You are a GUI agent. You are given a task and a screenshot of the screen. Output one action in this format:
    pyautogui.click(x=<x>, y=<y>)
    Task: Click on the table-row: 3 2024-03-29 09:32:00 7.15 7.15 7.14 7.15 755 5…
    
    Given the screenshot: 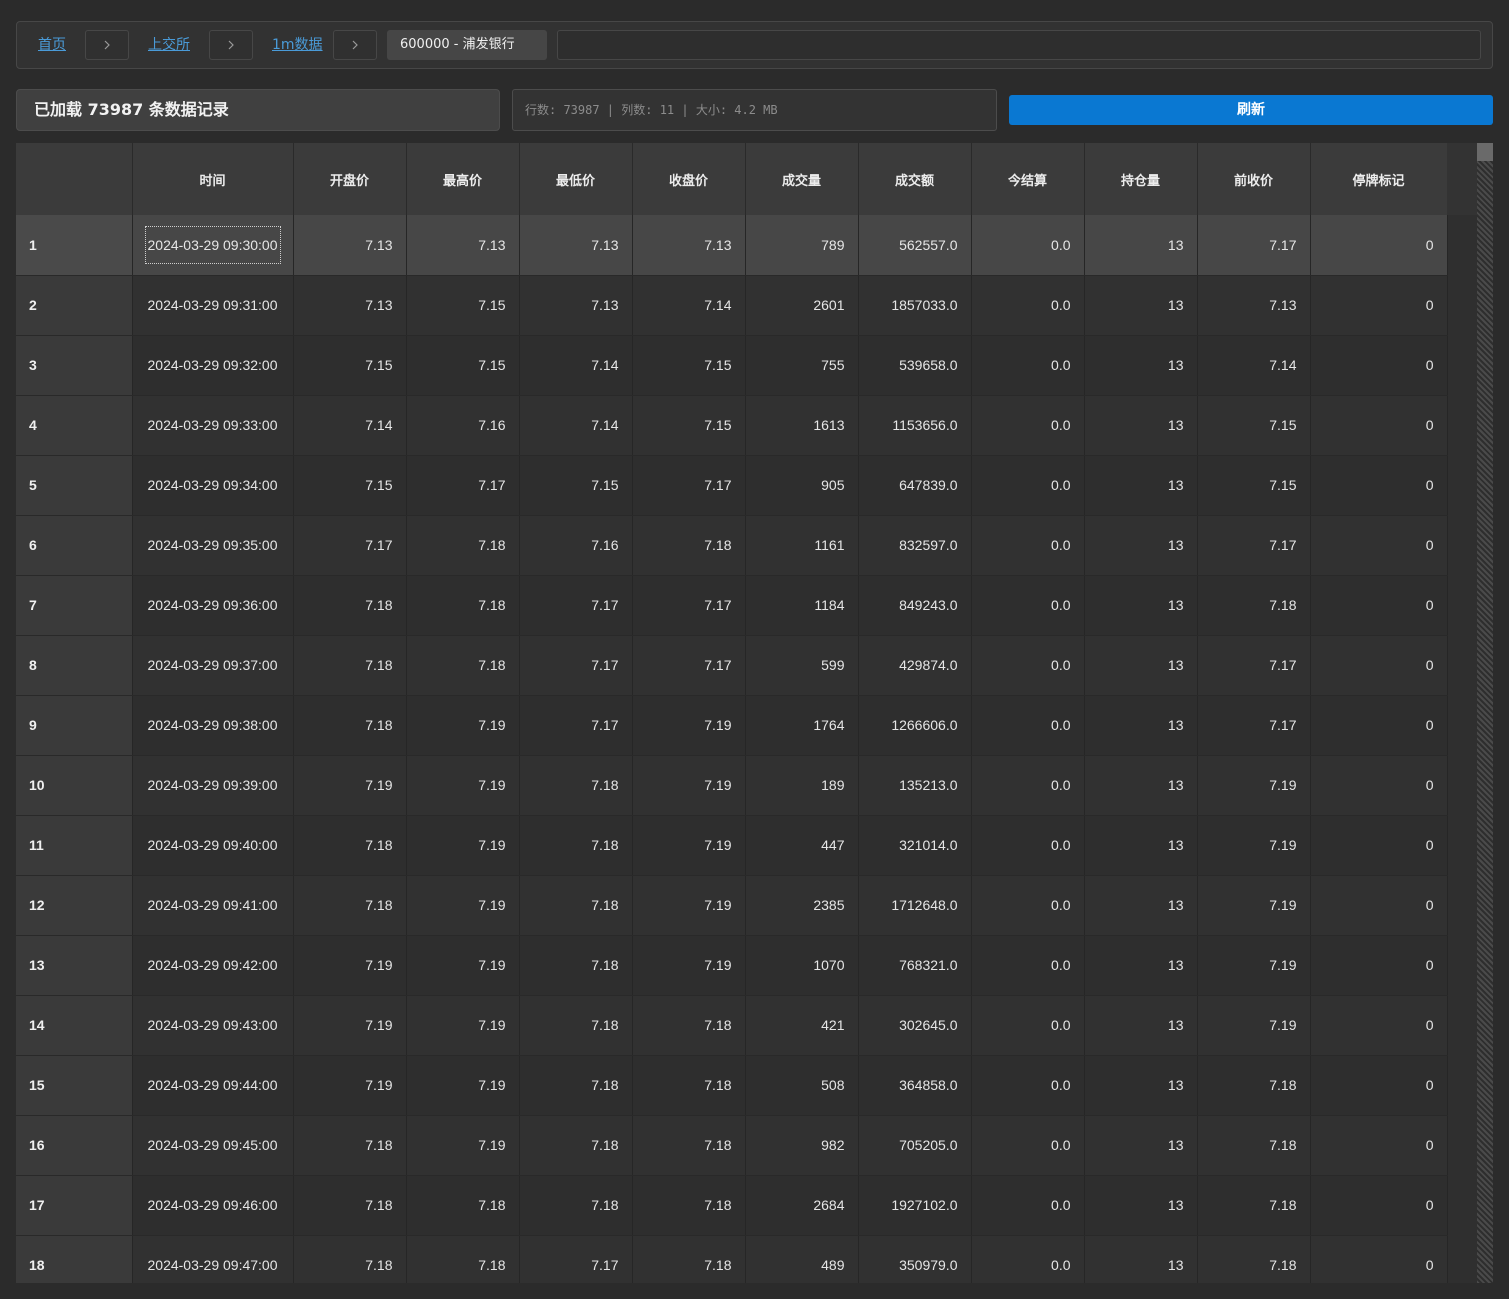 What is the action you would take?
    pyautogui.click(x=732, y=365)
    